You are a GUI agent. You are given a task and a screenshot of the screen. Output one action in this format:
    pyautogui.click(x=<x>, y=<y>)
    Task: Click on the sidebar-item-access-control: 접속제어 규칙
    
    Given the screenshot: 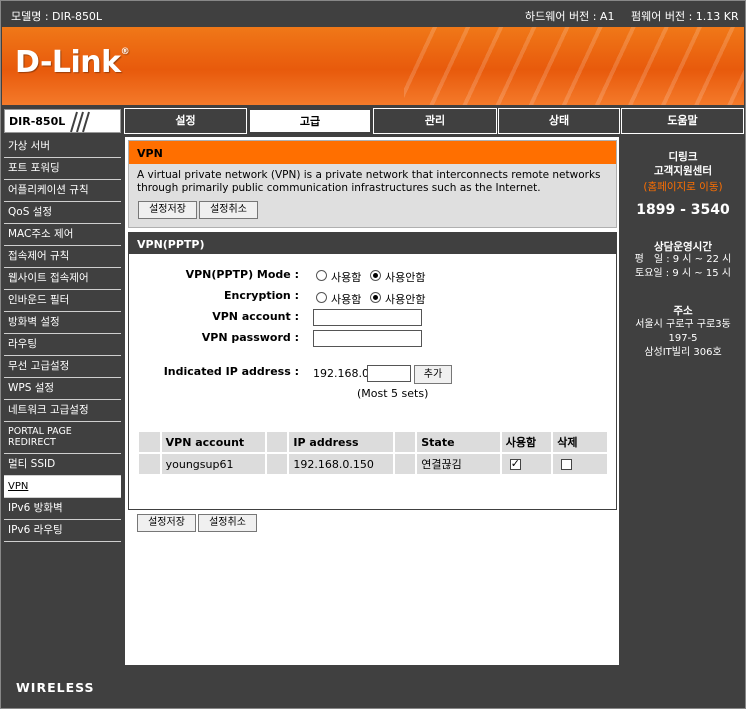 What is the action you would take?
    pyautogui.click(x=62, y=257)
    